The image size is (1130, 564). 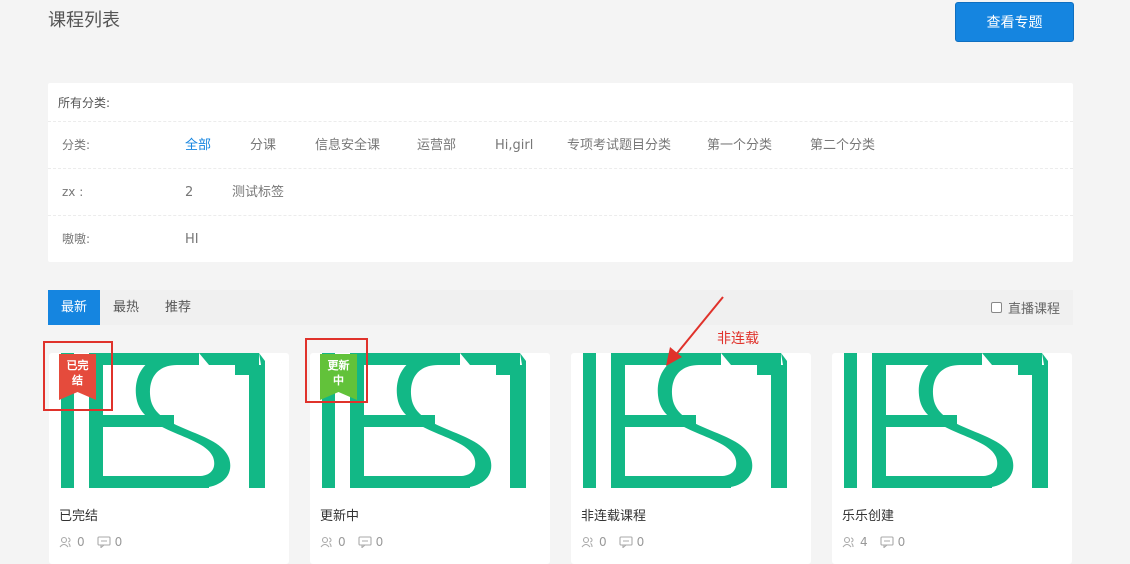 I want to click on category-label: 分类:, so click(x=76, y=145).